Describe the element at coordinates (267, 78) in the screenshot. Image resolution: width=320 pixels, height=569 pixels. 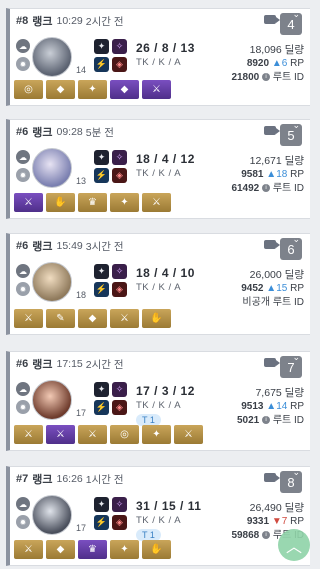
I see `route-id: 21800 i 루트 ID` at that location.